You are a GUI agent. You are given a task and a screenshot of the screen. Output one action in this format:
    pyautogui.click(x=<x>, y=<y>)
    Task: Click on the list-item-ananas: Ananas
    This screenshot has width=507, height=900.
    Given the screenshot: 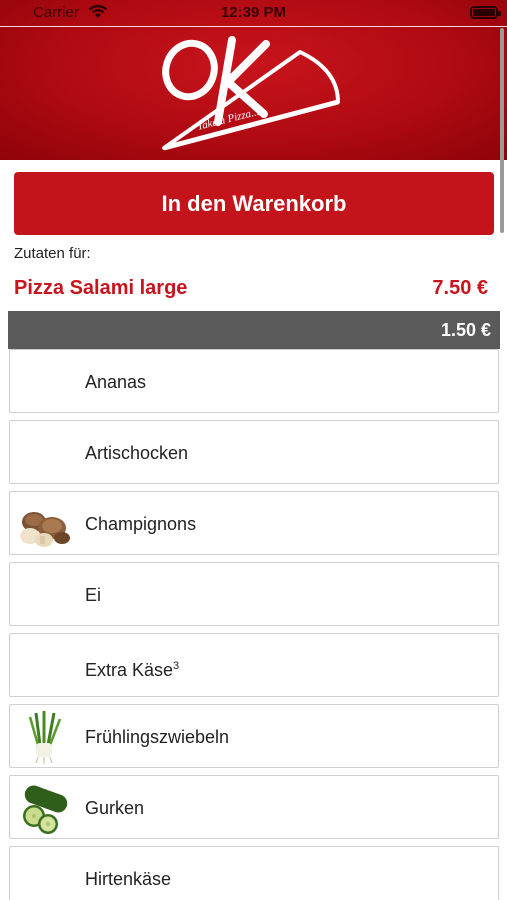 What is the action you would take?
    pyautogui.click(x=254, y=381)
    